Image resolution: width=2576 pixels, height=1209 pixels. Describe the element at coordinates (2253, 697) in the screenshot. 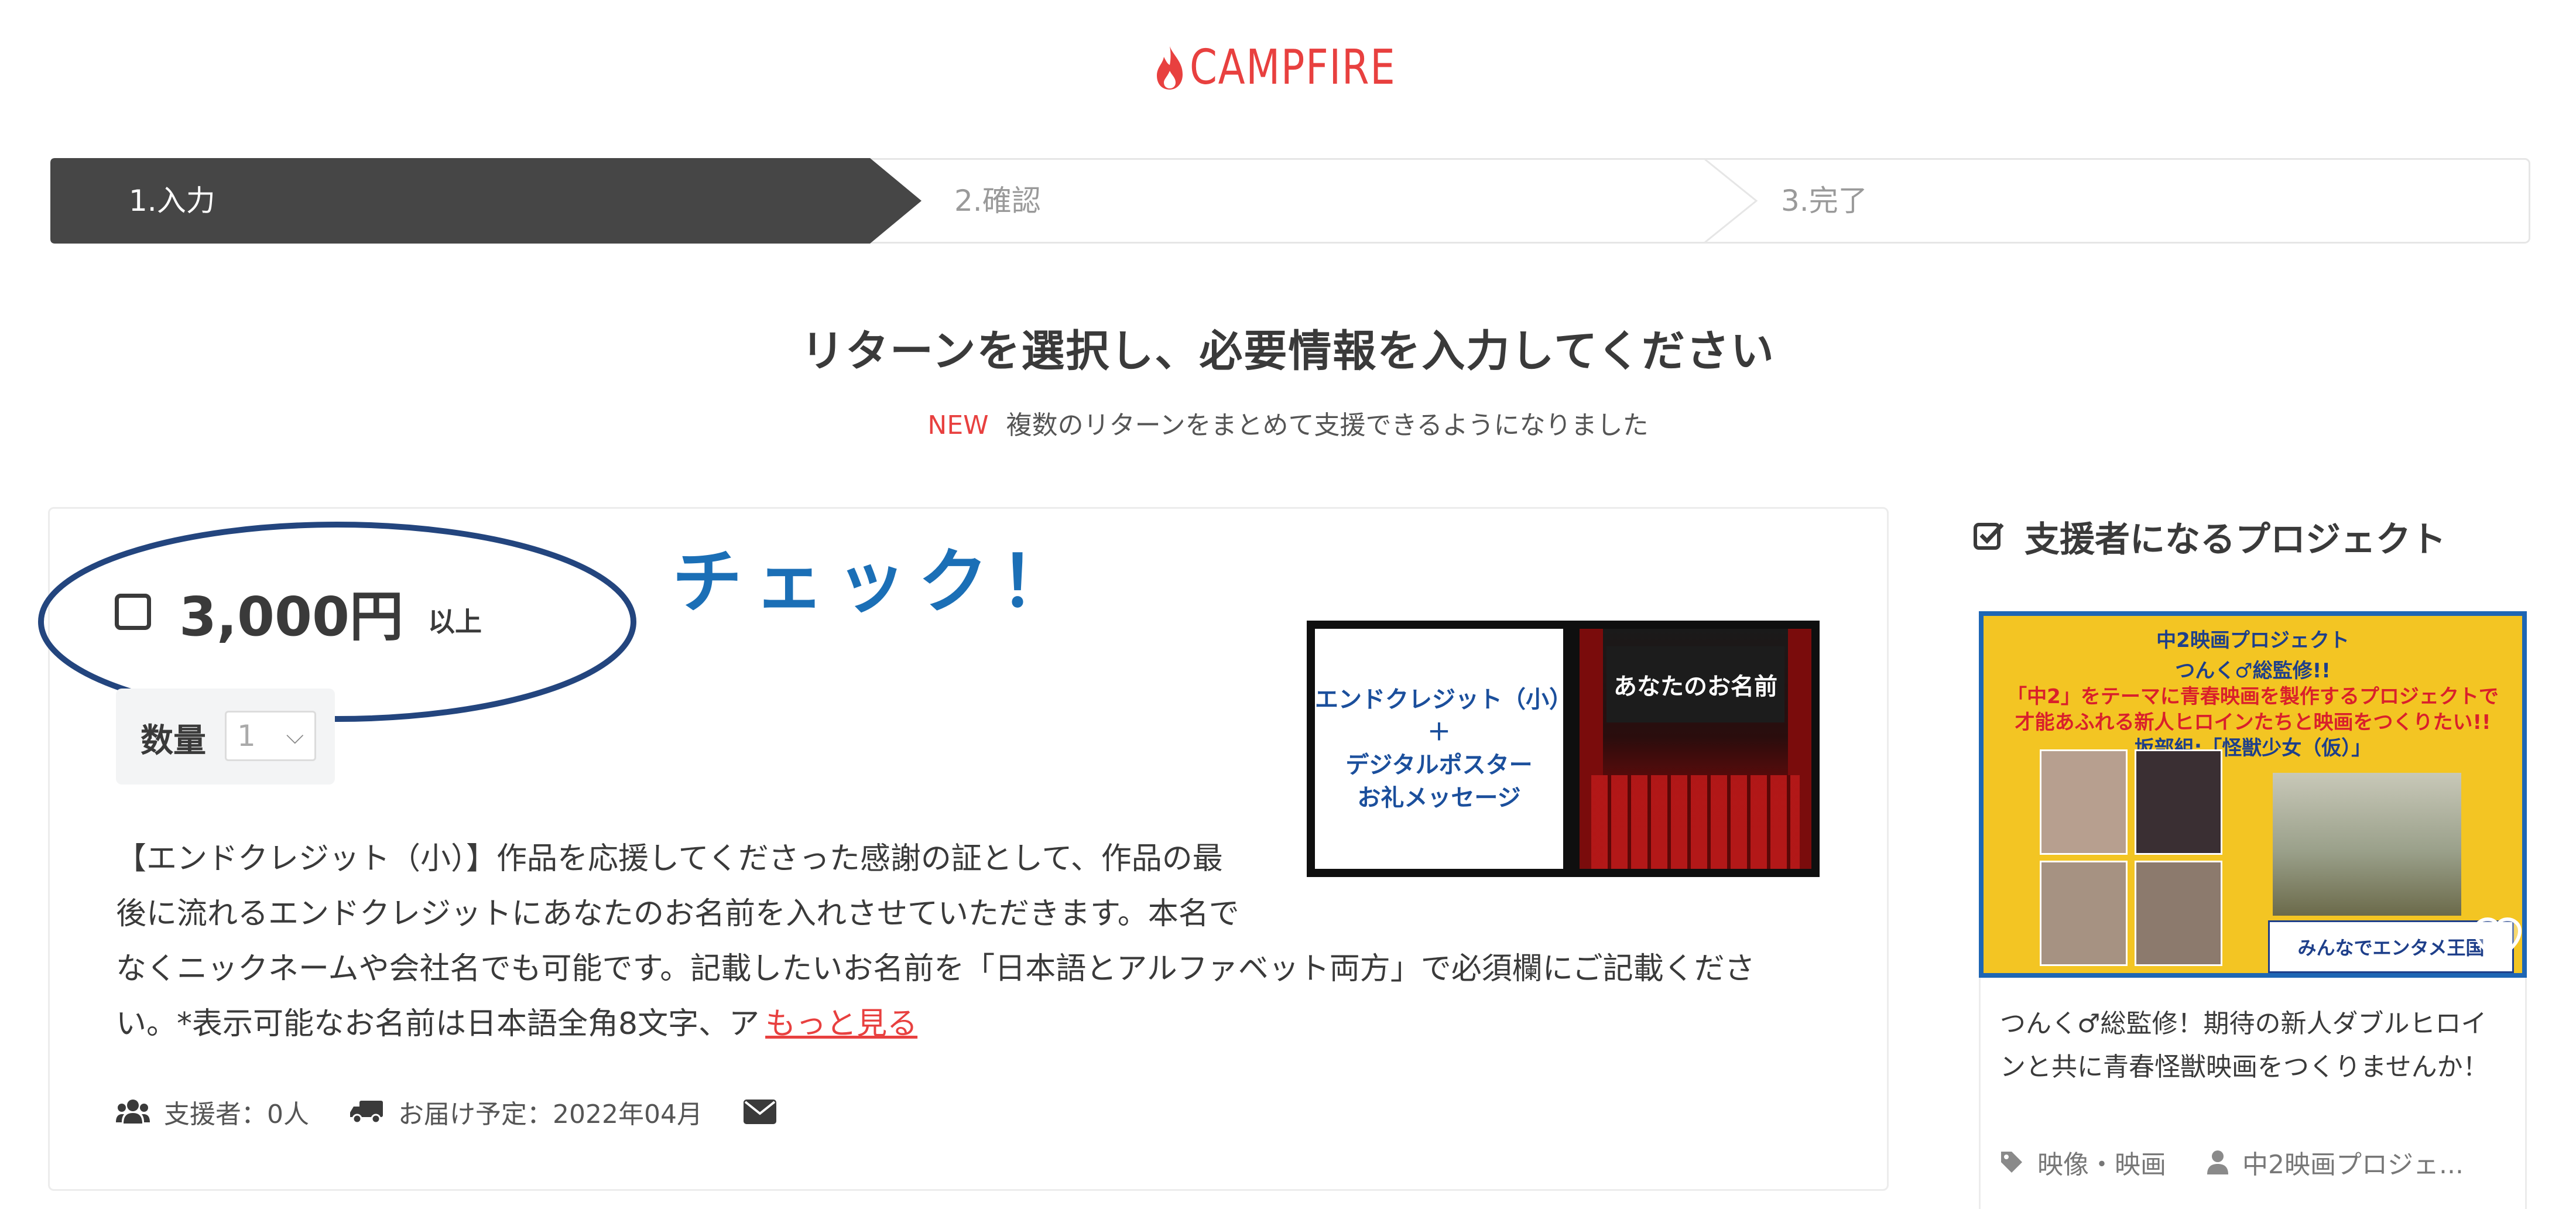

I see `banner-line: 「中2」をテーマに青春映画を製作するプロジェクトで` at that location.